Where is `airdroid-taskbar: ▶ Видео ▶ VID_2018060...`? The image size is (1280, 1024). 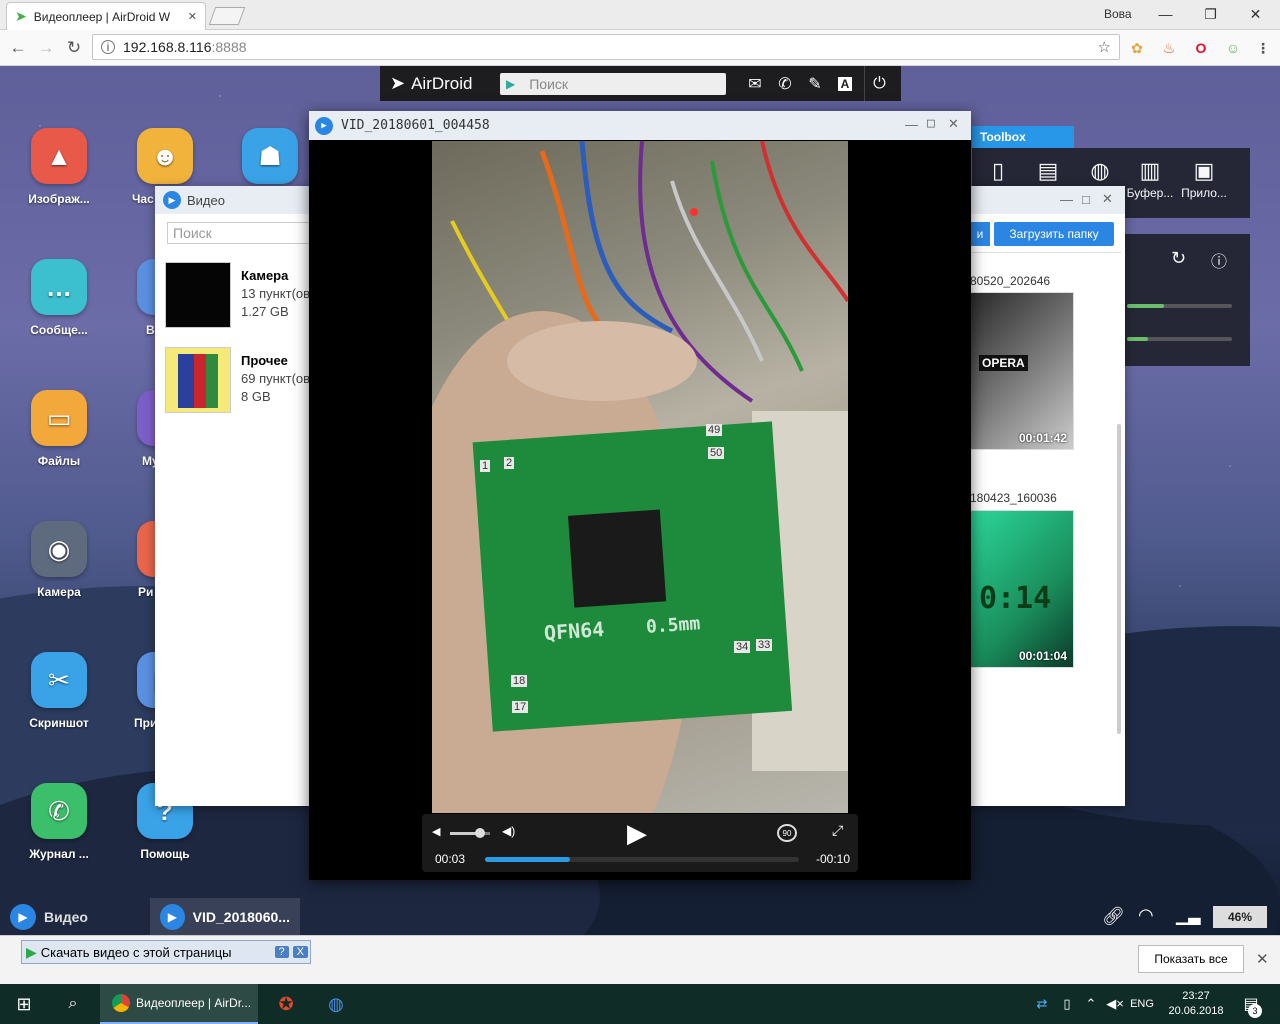 airdroid-taskbar: ▶ Видео ▶ VID_2018060... is located at coordinates (640, 916).